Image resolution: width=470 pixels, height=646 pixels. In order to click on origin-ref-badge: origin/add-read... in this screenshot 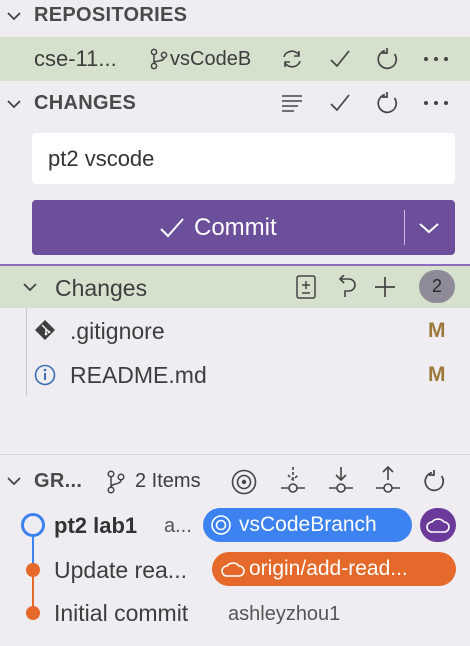, I will do `click(334, 569)`.